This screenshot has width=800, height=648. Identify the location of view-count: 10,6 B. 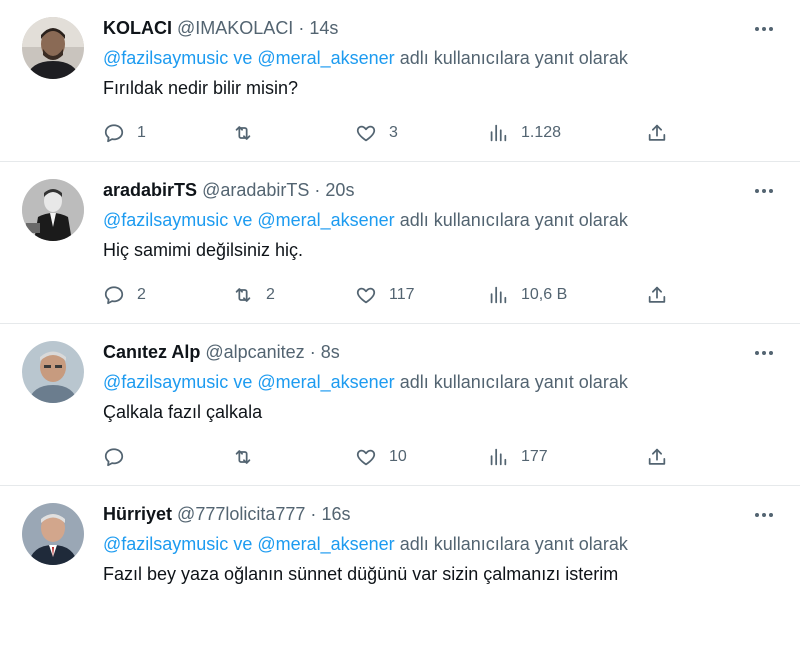
(544, 294).